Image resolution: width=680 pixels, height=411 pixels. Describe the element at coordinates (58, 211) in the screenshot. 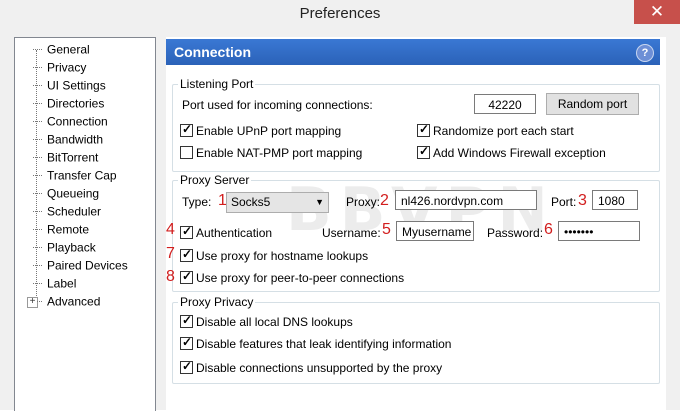

I see `sidebar-item-scheduler: Scheduler` at that location.